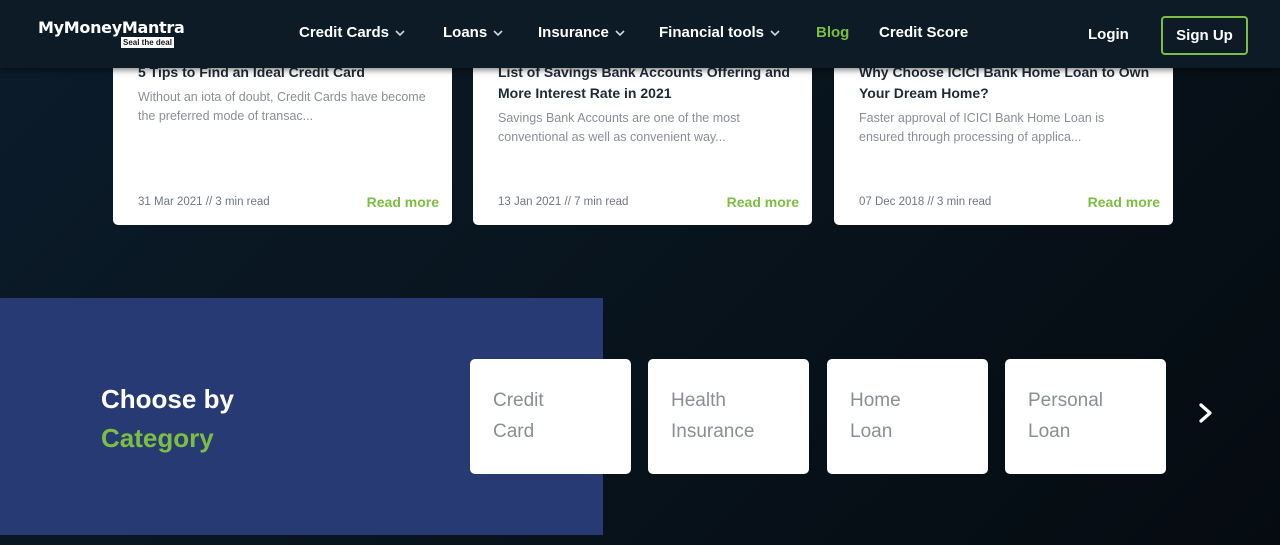 This screenshot has height=545, width=1280. I want to click on nav-item-credit-cards: Credit Cards, so click(352, 32).